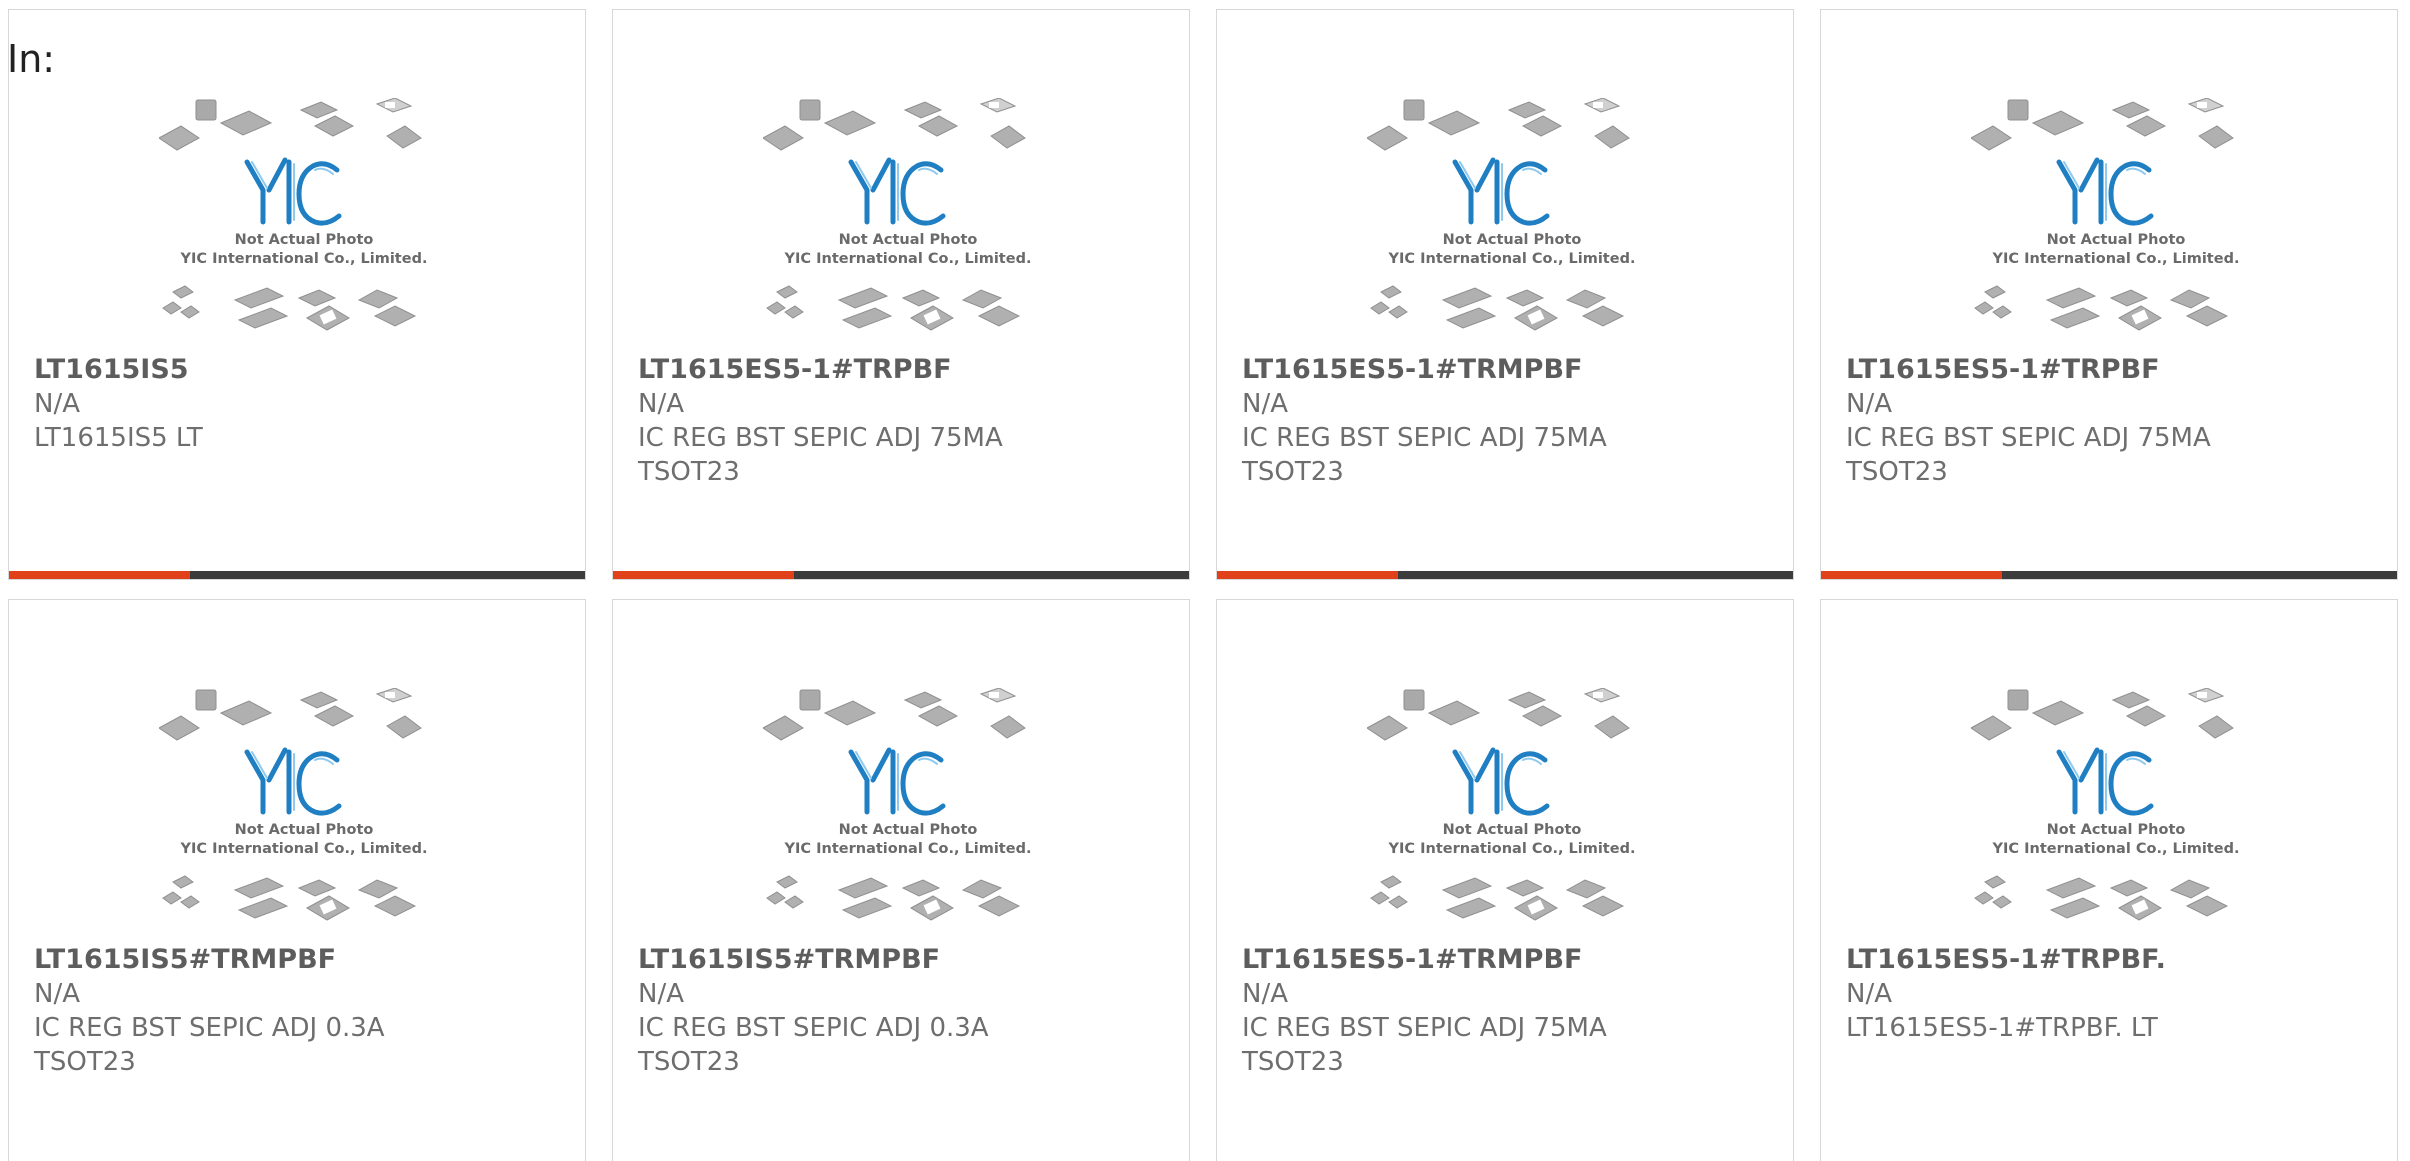 This screenshot has width=2410, height=1161. What do you see at coordinates (299, 370) in the screenshot?
I see `part-number: LT1615IS5` at bounding box center [299, 370].